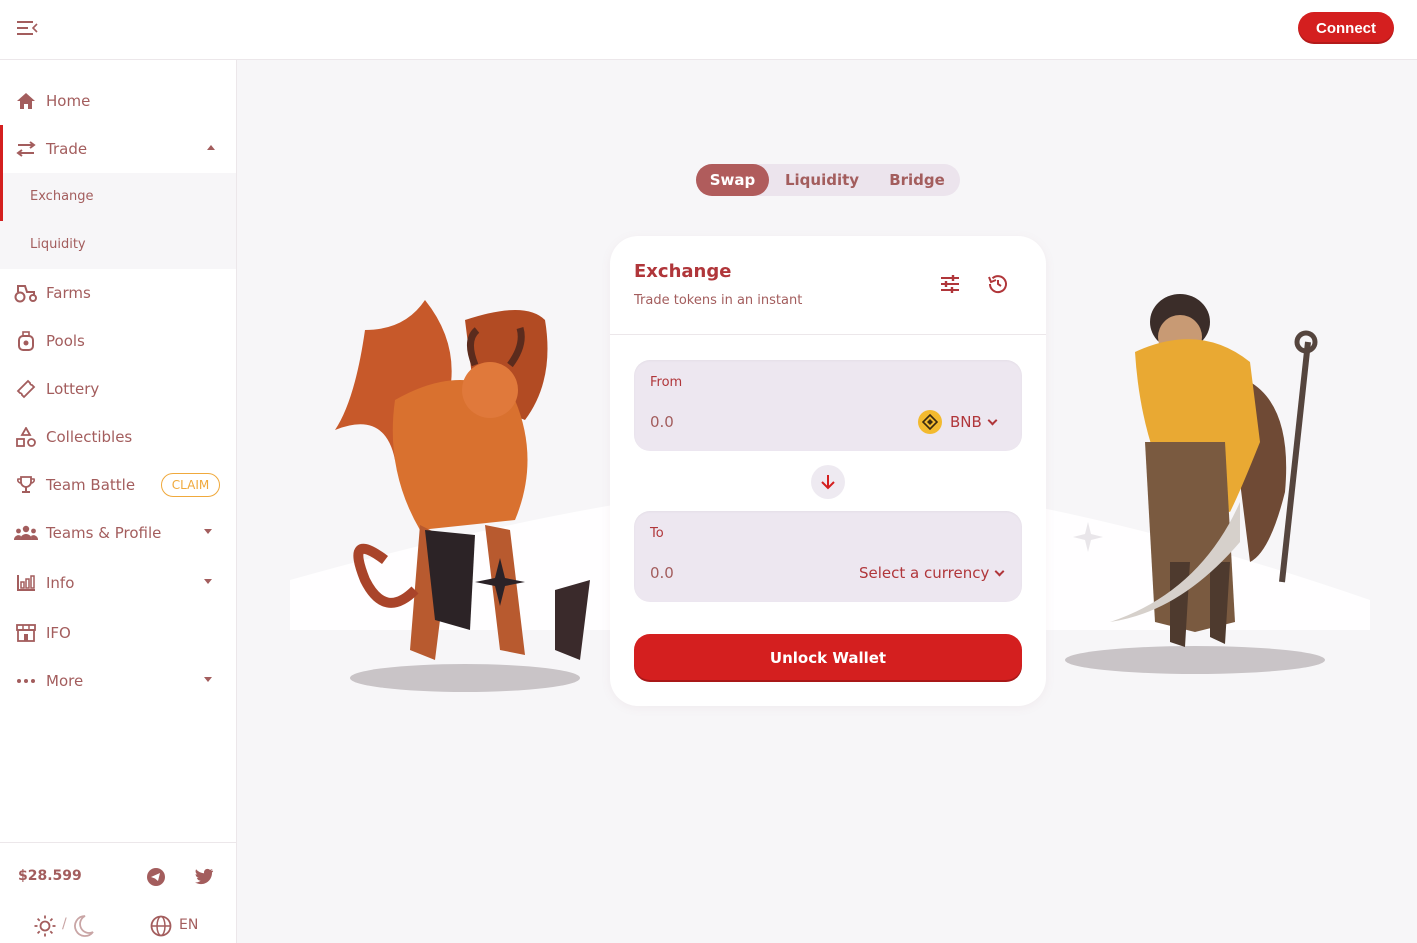  What do you see at coordinates (1195, 484) in the screenshot?
I see `warrior-character-illustration` at bounding box center [1195, 484].